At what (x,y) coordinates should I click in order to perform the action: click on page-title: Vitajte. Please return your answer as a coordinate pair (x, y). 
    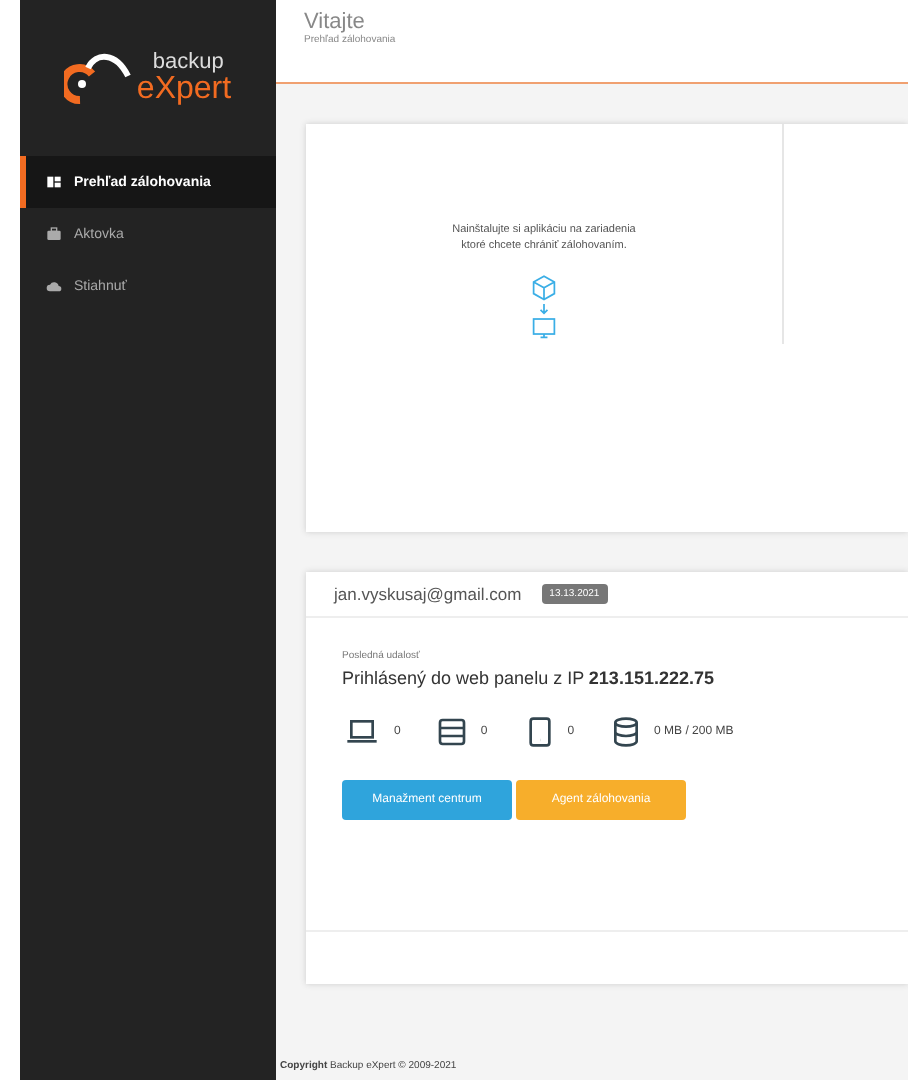
    Looking at the image, I should click on (335, 22).